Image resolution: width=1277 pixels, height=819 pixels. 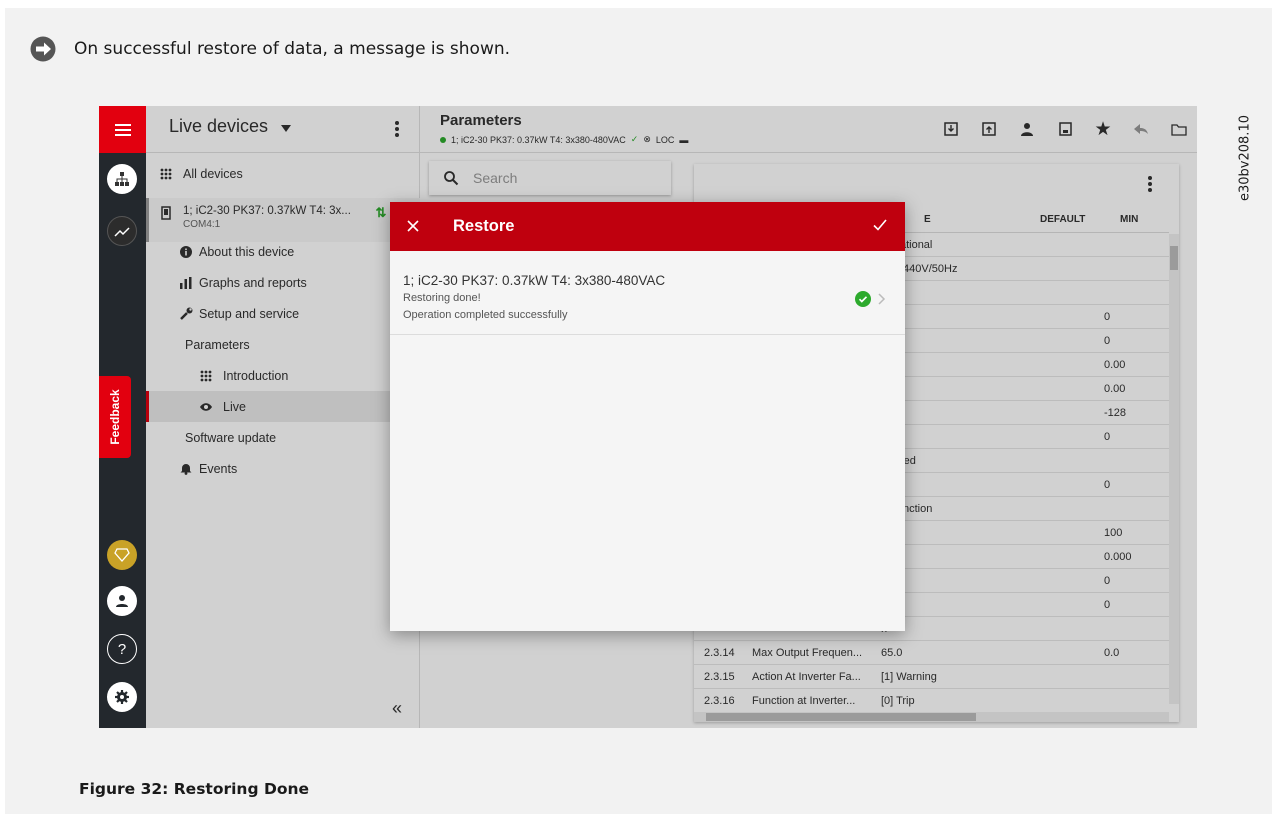 I want to click on dialog-title: Restore, so click(x=484, y=226).